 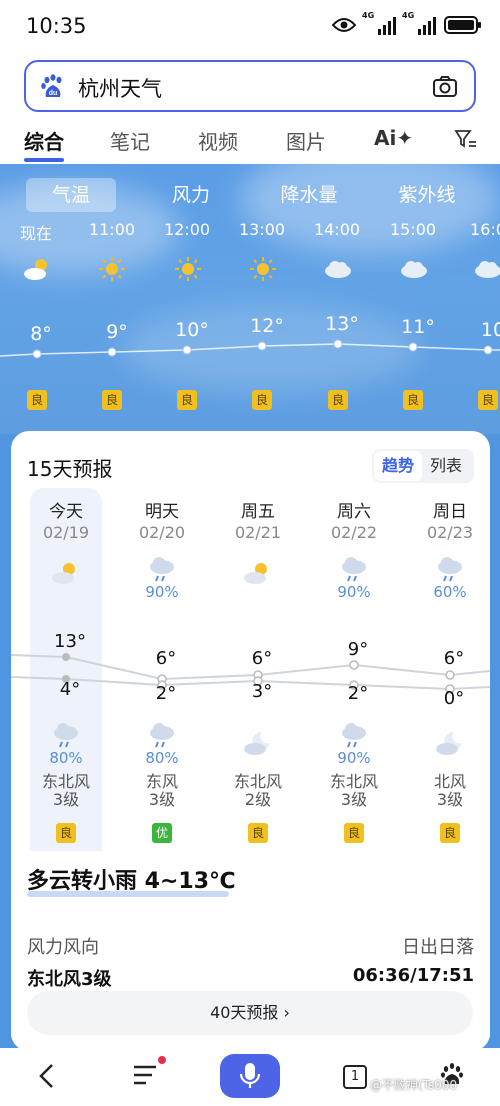 I want to click on day-low: 0°, so click(x=454, y=698).